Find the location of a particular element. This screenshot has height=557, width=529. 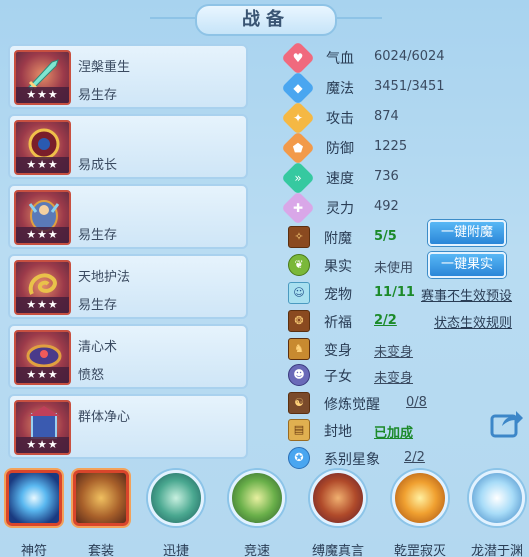

page-title: 战备 is located at coordinates (266, 20).